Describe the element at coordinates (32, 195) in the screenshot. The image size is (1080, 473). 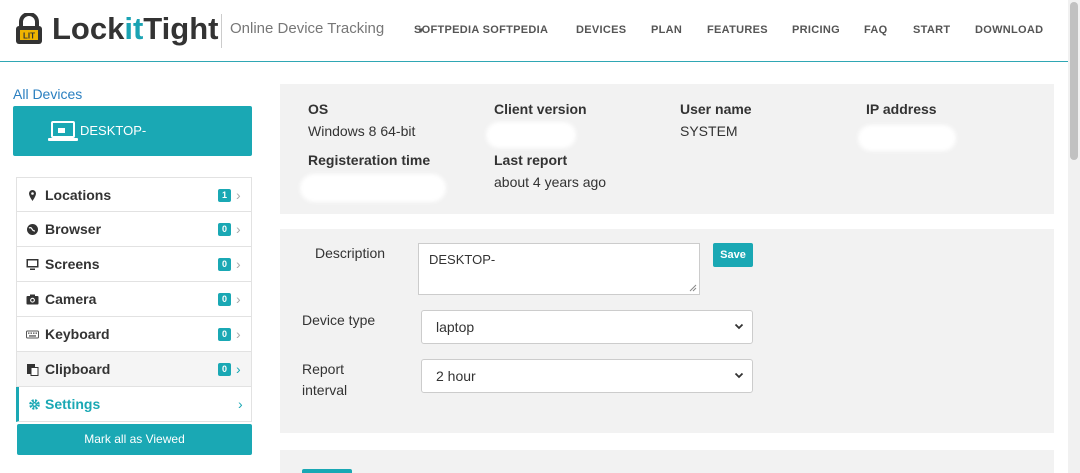
I see `map-pin-icon` at that location.